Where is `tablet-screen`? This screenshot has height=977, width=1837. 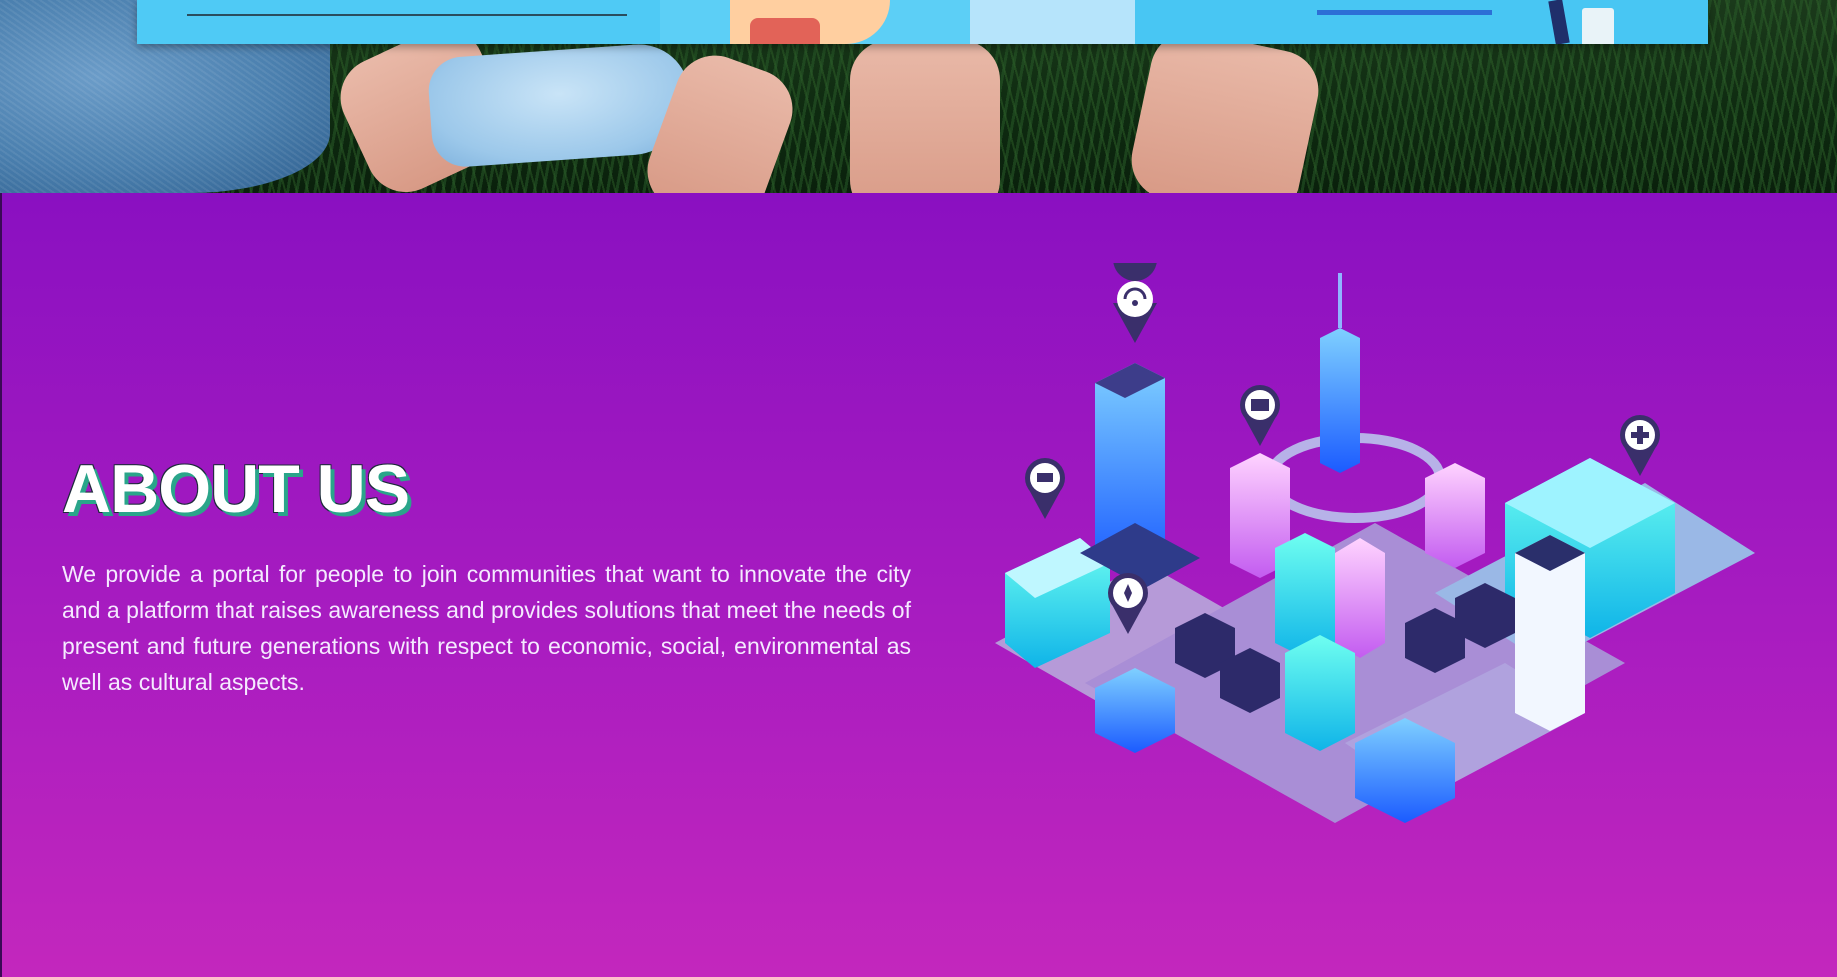
tablet-screen is located at coordinates (922, 22).